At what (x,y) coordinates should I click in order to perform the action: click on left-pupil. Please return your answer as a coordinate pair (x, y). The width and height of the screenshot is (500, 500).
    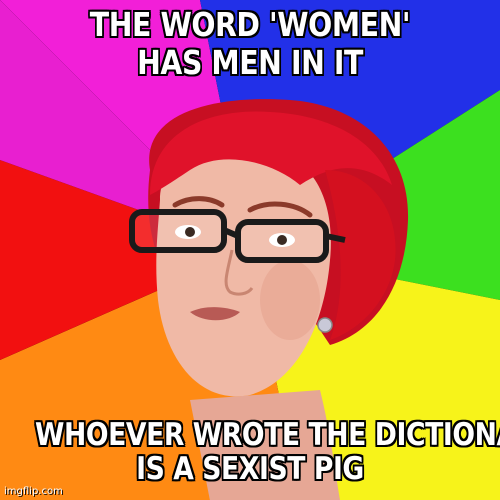
    Looking at the image, I should click on (190, 232).